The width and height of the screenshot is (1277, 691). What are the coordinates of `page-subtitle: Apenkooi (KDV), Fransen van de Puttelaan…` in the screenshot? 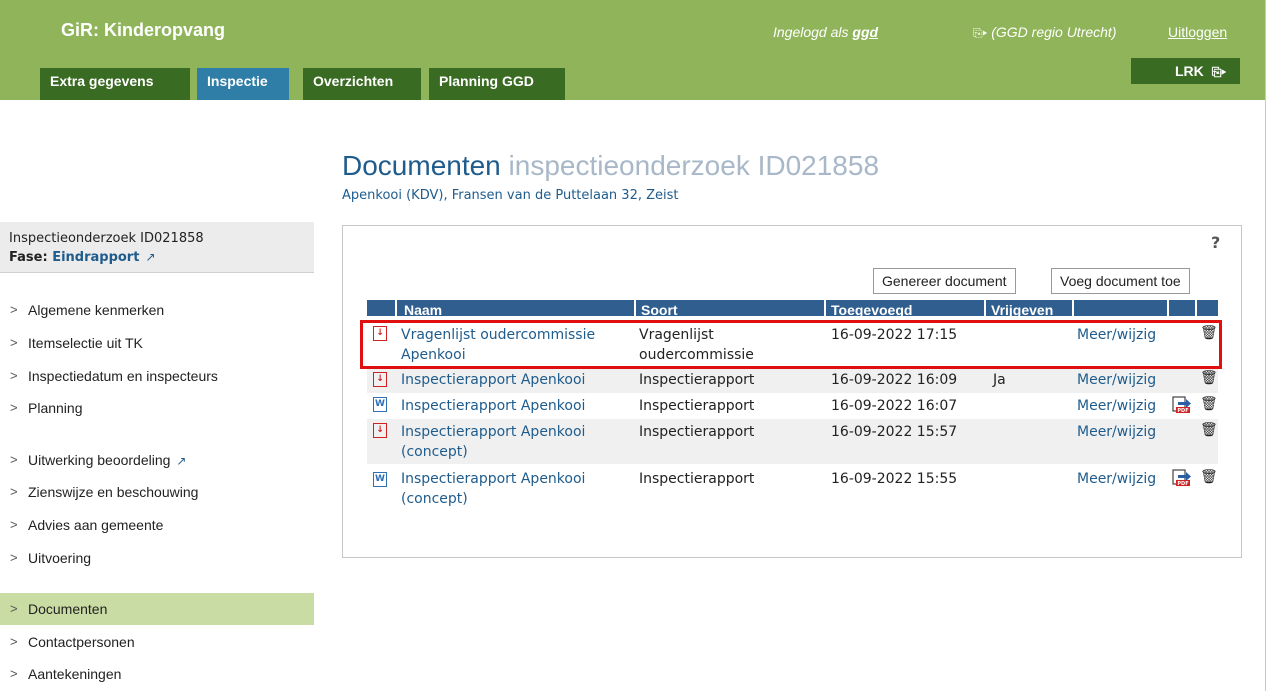 It's located at (510, 195).